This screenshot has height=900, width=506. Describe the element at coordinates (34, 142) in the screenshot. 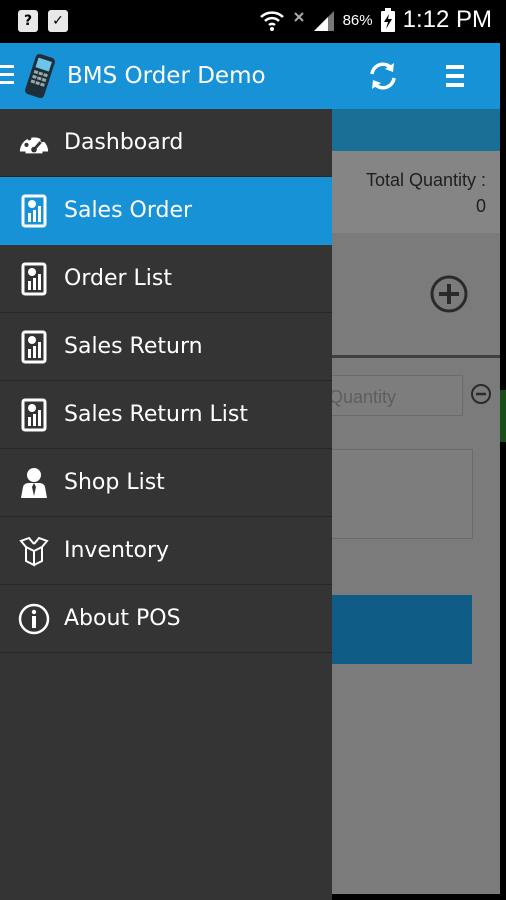

I see `dashboard-gauge-icon` at that location.